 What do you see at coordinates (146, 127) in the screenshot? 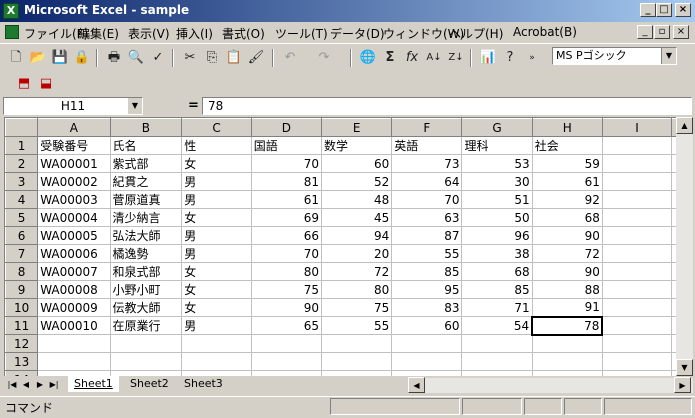
I see `column-header: B` at bounding box center [146, 127].